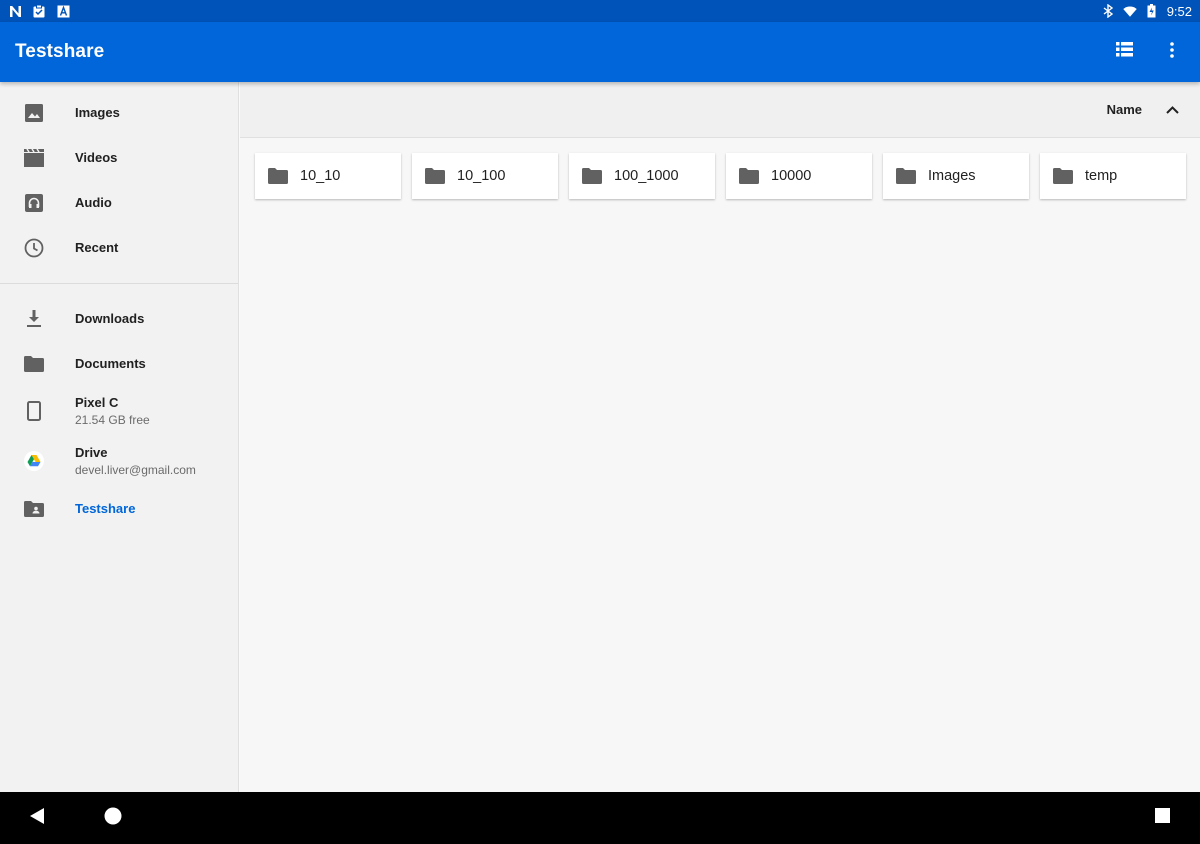 The height and width of the screenshot is (844, 1200). Describe the element at coordinates (34, 509) in the screenshot. I see `shared-folder-icon` at that location.